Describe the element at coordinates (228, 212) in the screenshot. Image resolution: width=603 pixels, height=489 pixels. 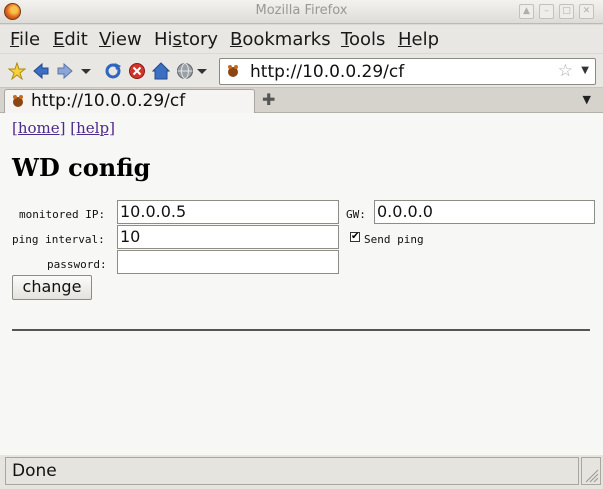
I see `monitored-ip-input: 10.0.0.5` at that location.